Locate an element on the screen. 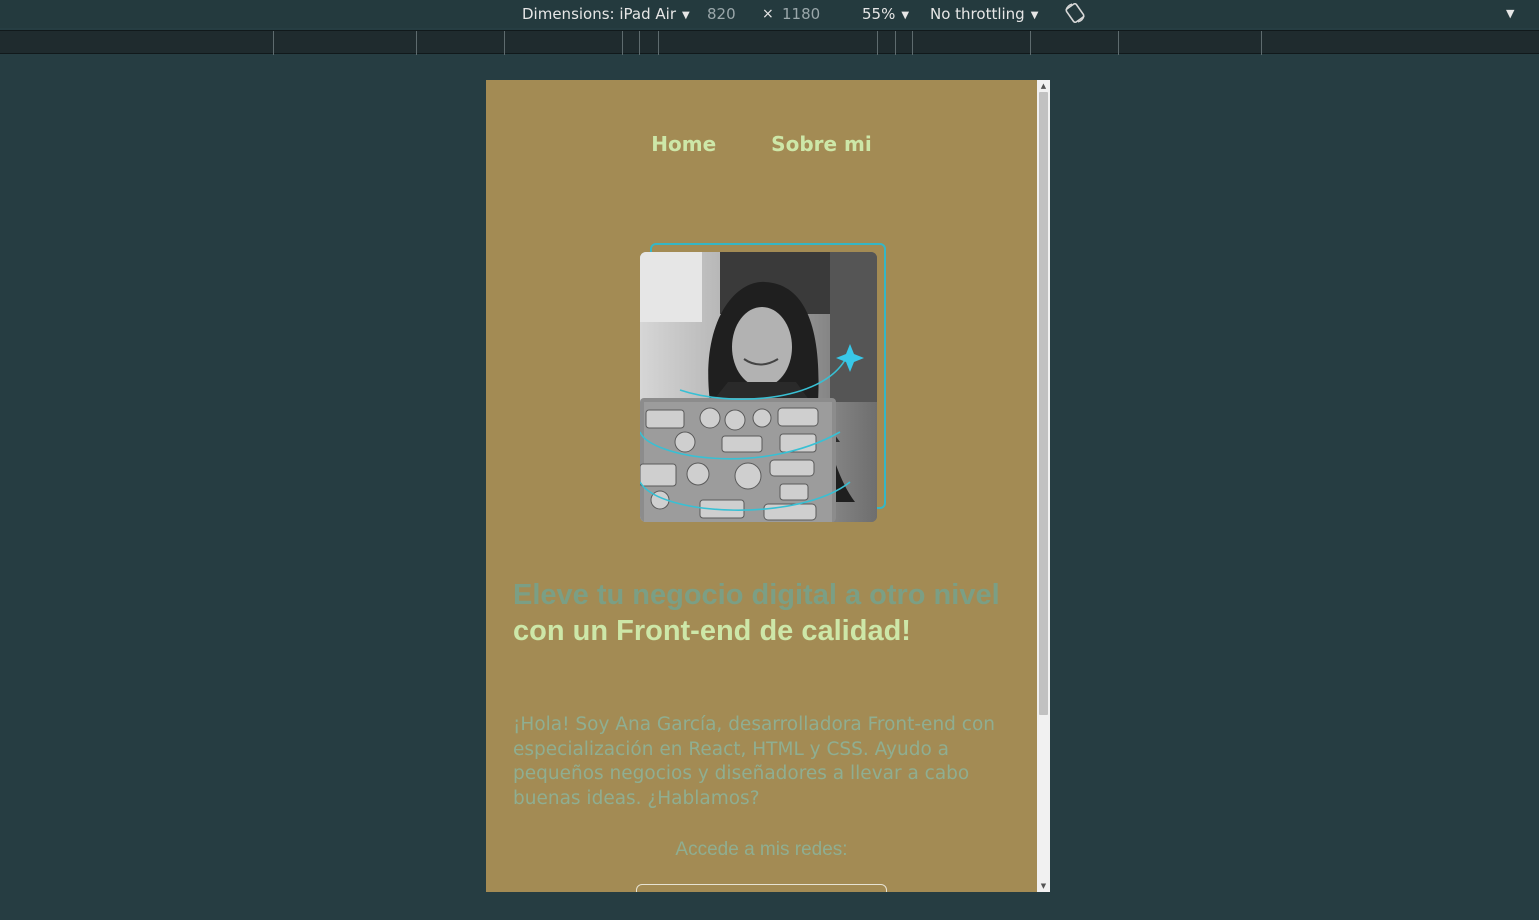  headline-accent-text: Eleve tu negocio digital a otro nivel is located at coordinates (756, 595).